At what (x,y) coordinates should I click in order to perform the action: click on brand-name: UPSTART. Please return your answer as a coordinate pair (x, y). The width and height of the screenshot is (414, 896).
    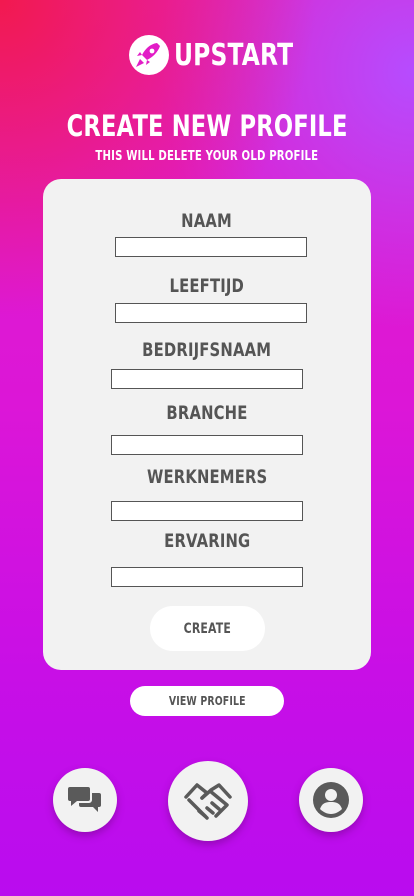
    Looking at the image, I should click on (234, 55).